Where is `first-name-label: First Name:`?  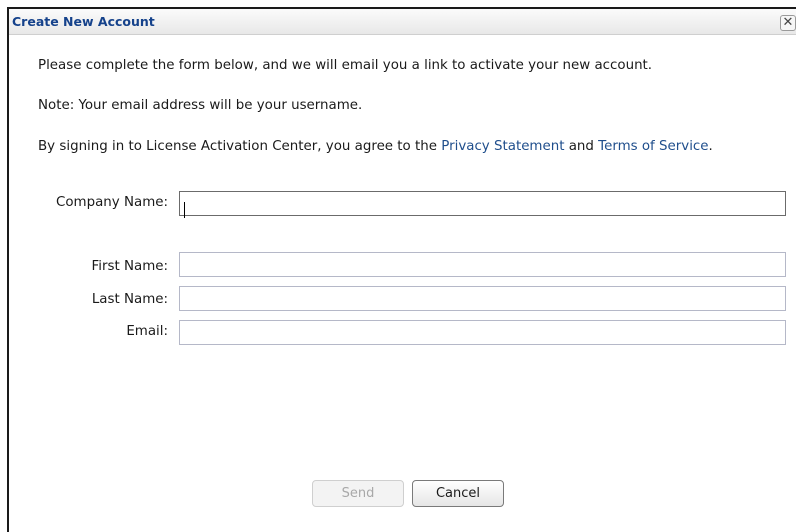 first-name-label: First Name: is located at coordinates (129, 266).